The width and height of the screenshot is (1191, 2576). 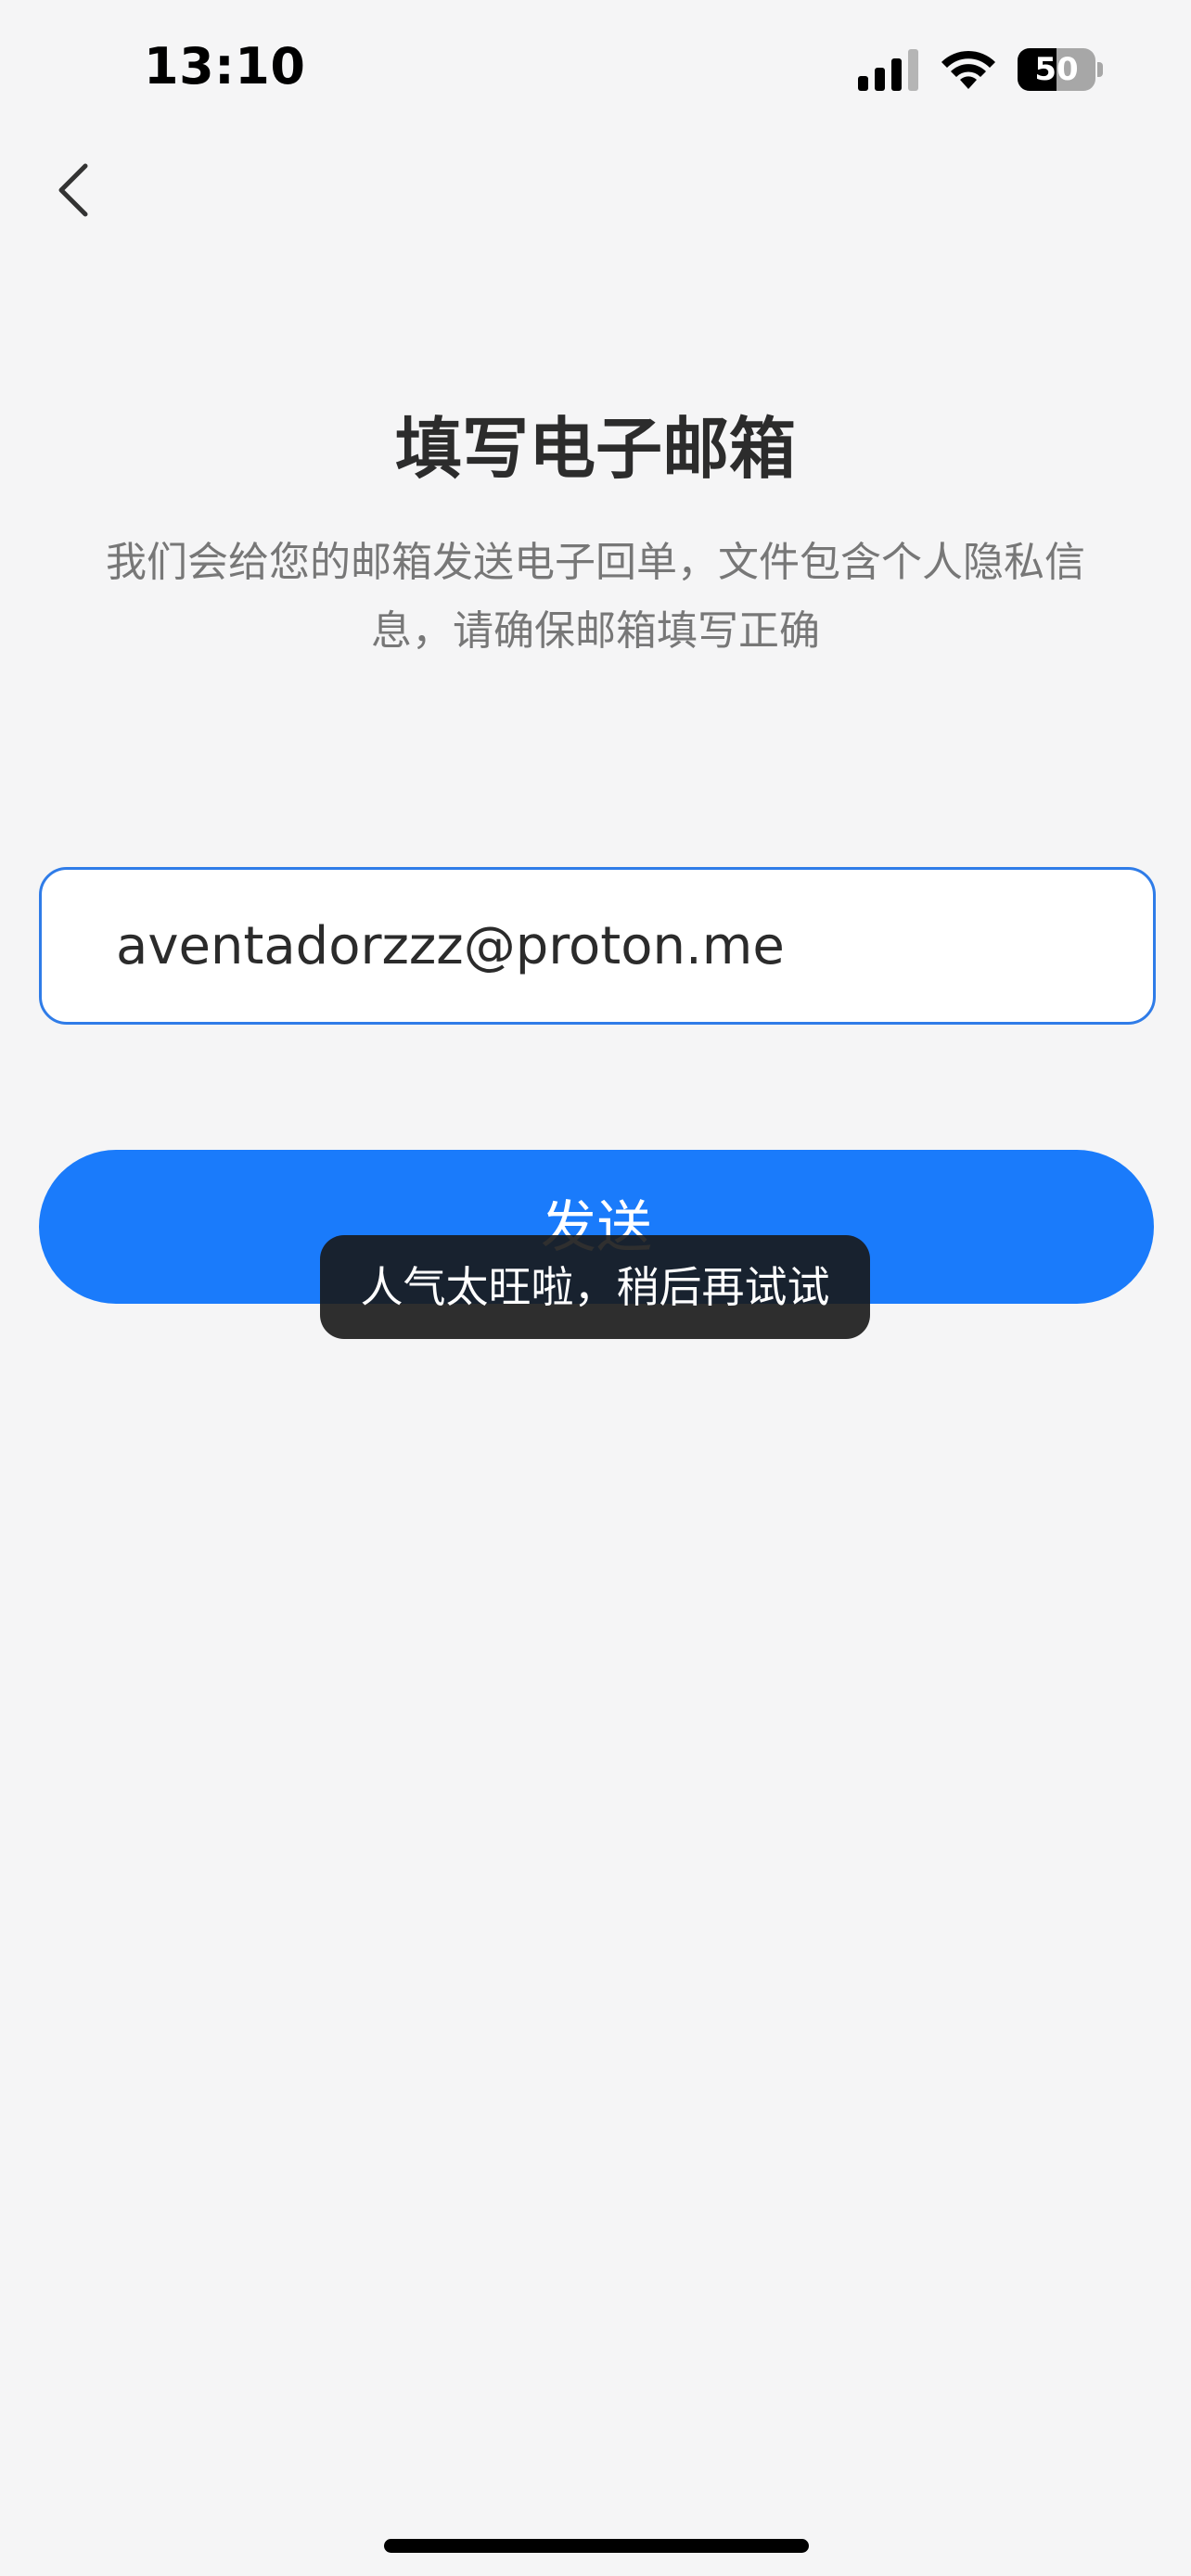 I want to click on wifi-icon, so click(x=968, y=69).